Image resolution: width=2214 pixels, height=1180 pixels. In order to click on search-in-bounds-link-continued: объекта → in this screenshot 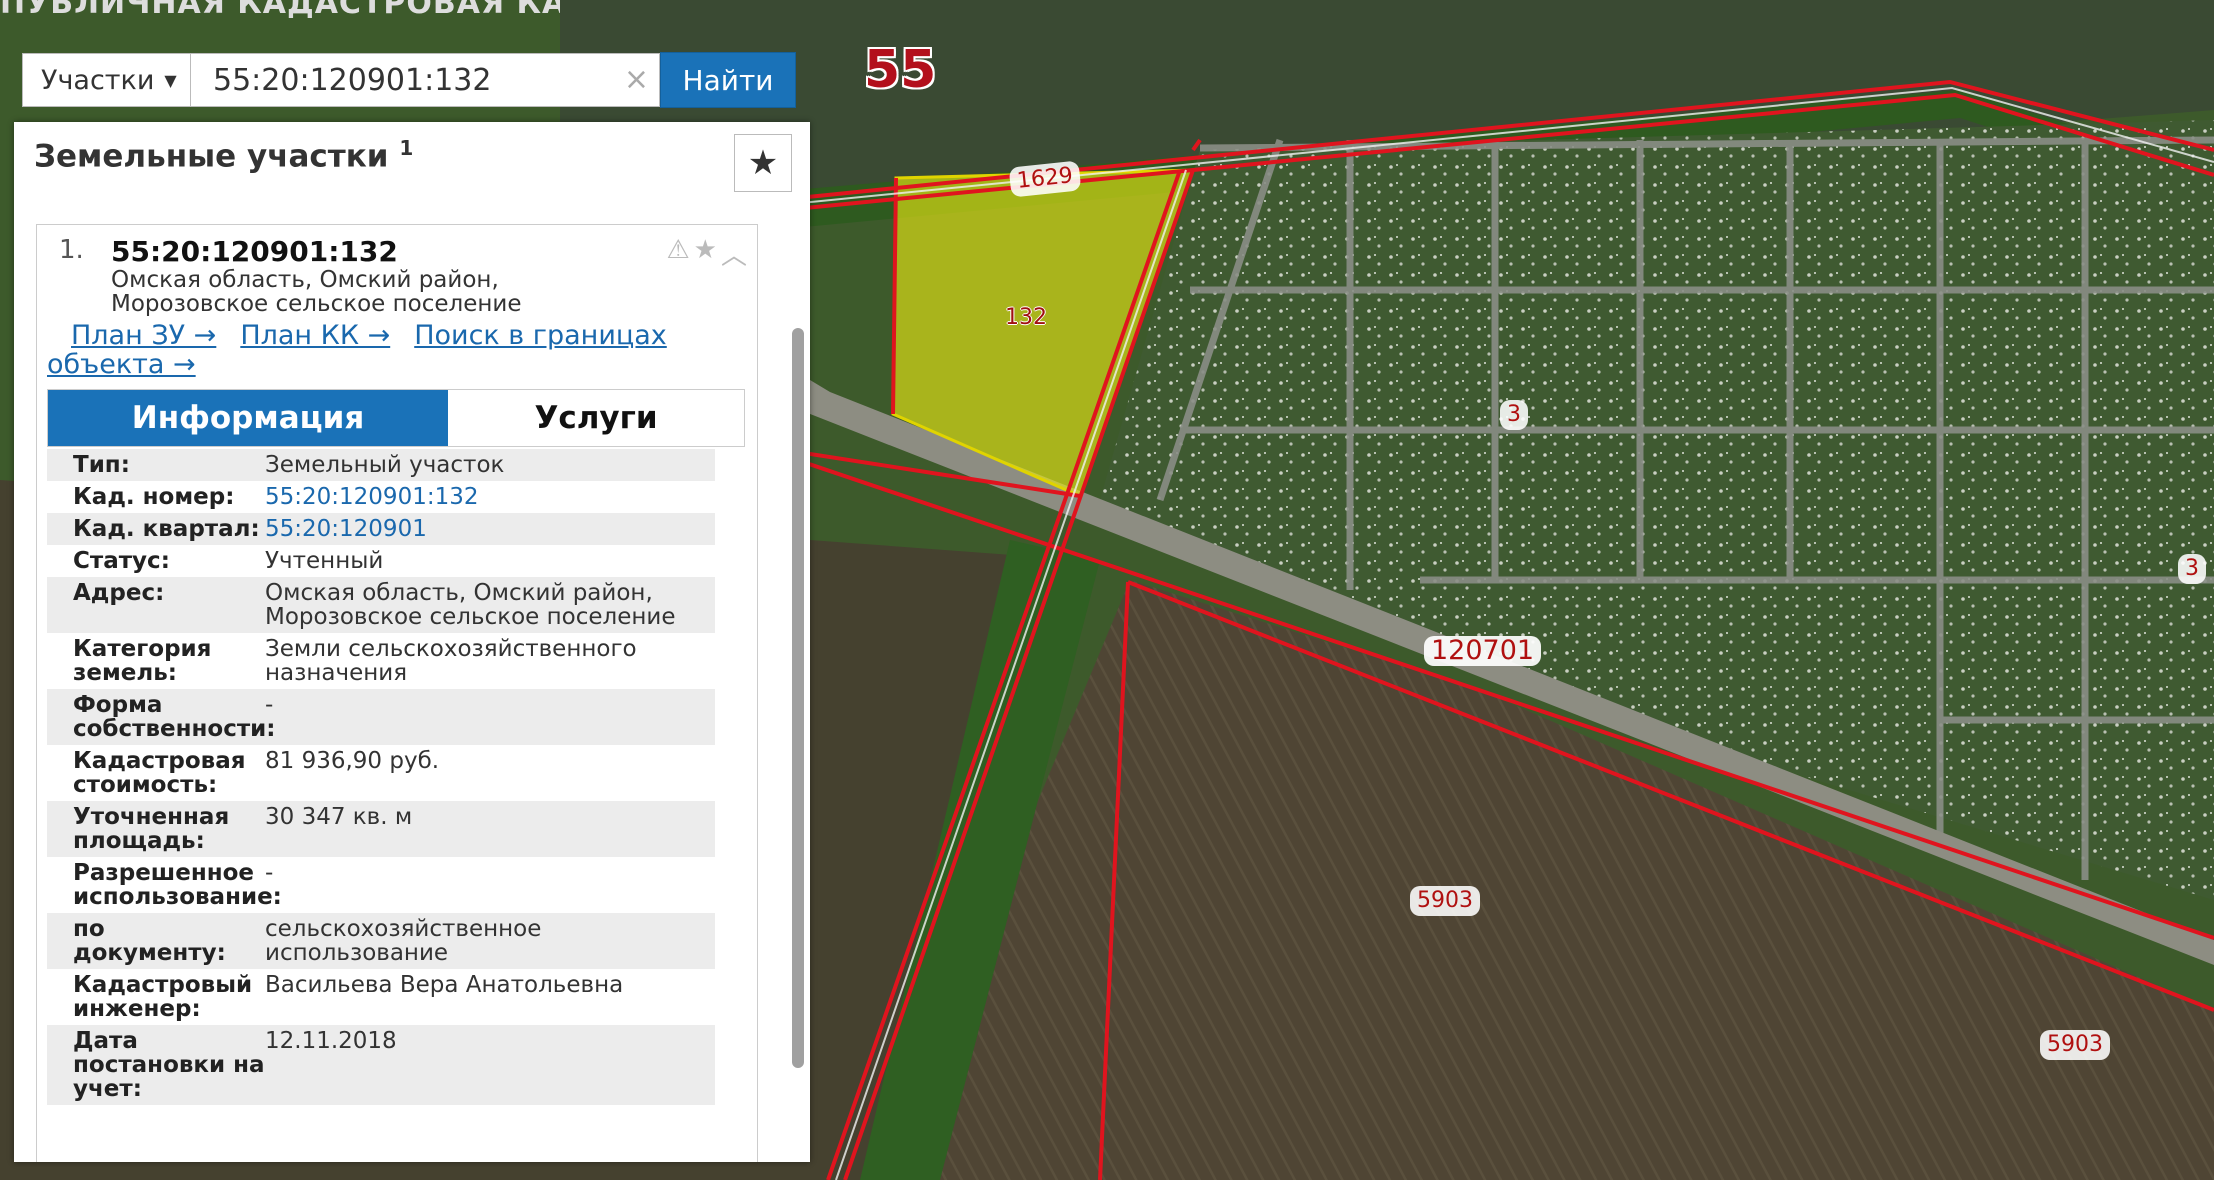, I will do `click(121, 364)`.